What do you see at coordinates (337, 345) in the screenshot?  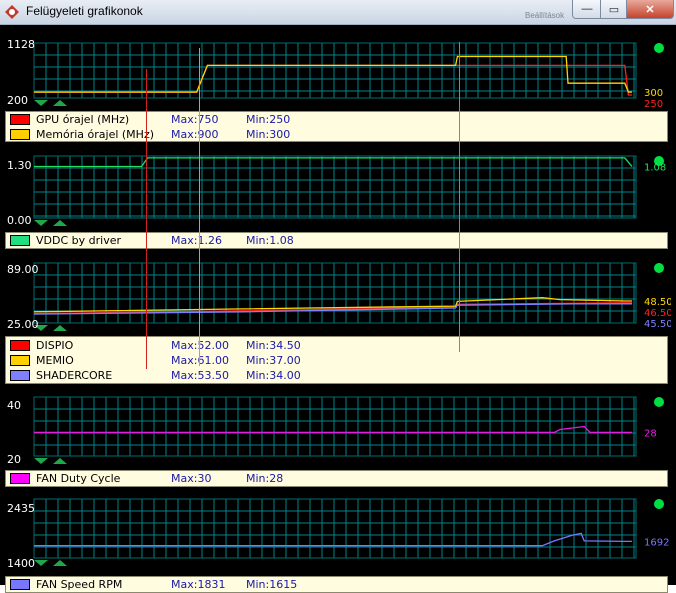 I see `legend-row-dispio: DISPIO Max:52.00 Min:34.50` at bounding box center [337, 345].